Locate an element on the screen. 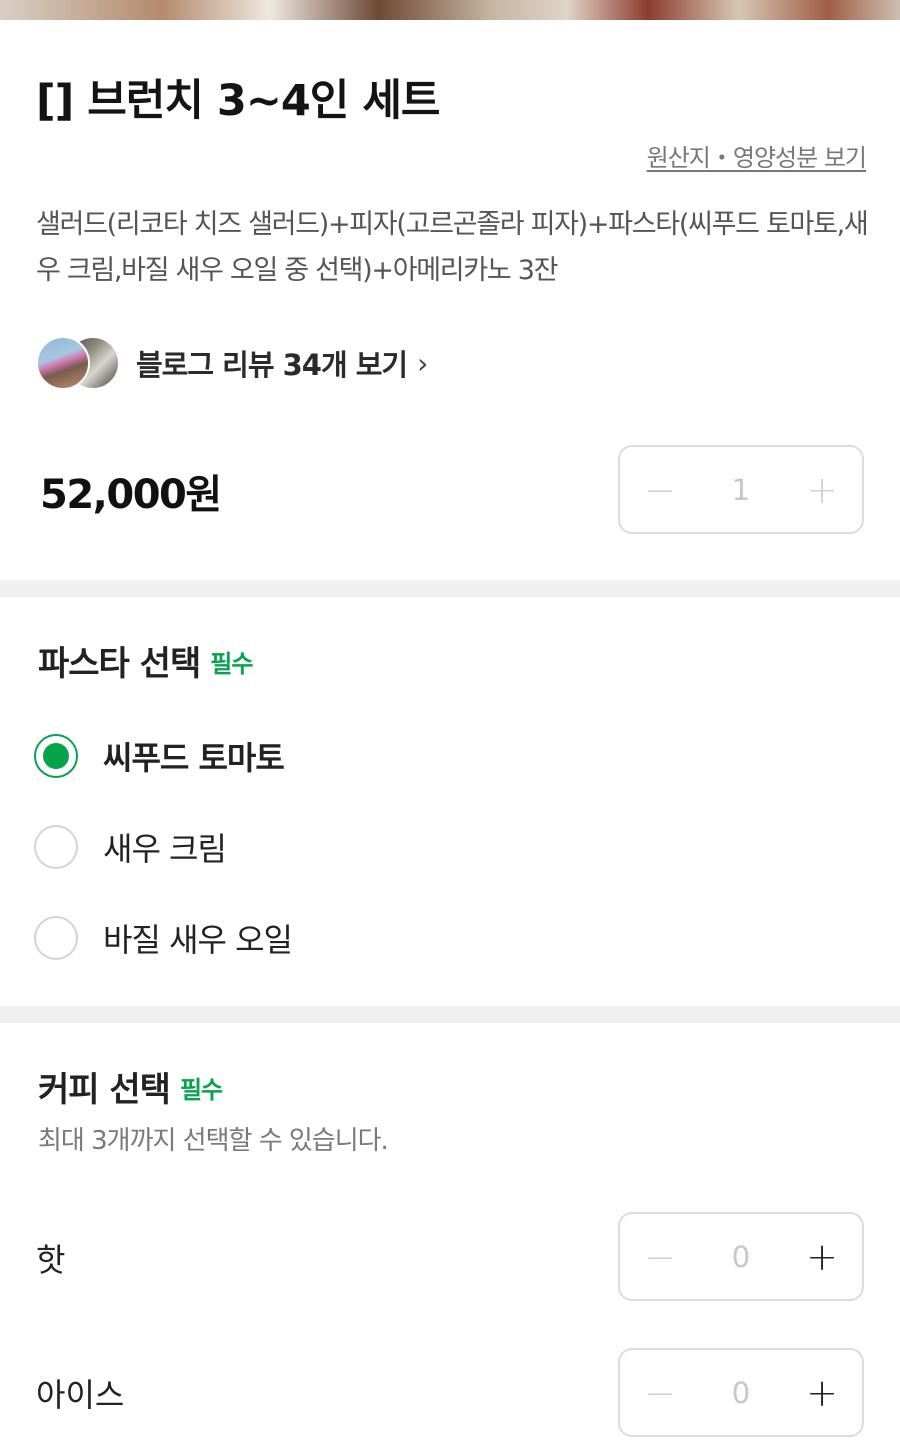  decrease-hot-button: − is located at coordinates (660, 1257).